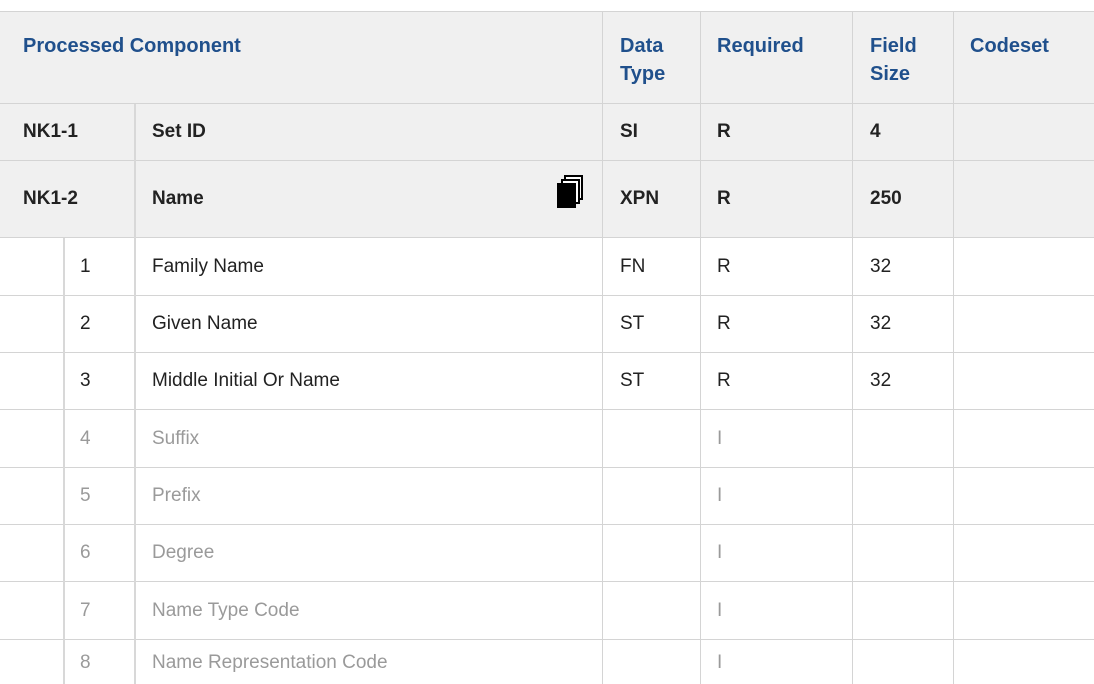  I want to click on component-name: Family Name, so click(208, 266).